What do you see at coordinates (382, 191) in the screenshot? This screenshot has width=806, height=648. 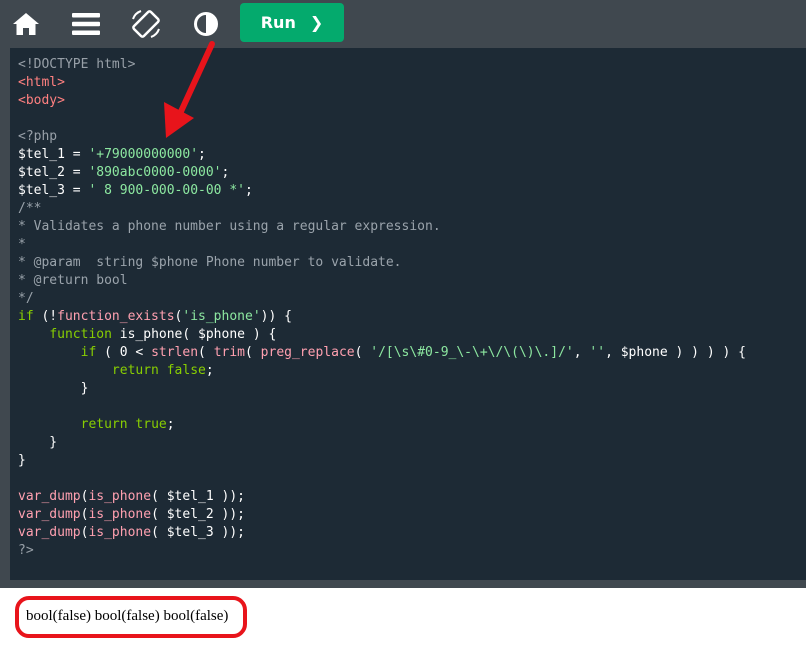 I see `code-line: $tel_3 = ' 8 900-000-00-00 *';` at bounding box center [382, 191].